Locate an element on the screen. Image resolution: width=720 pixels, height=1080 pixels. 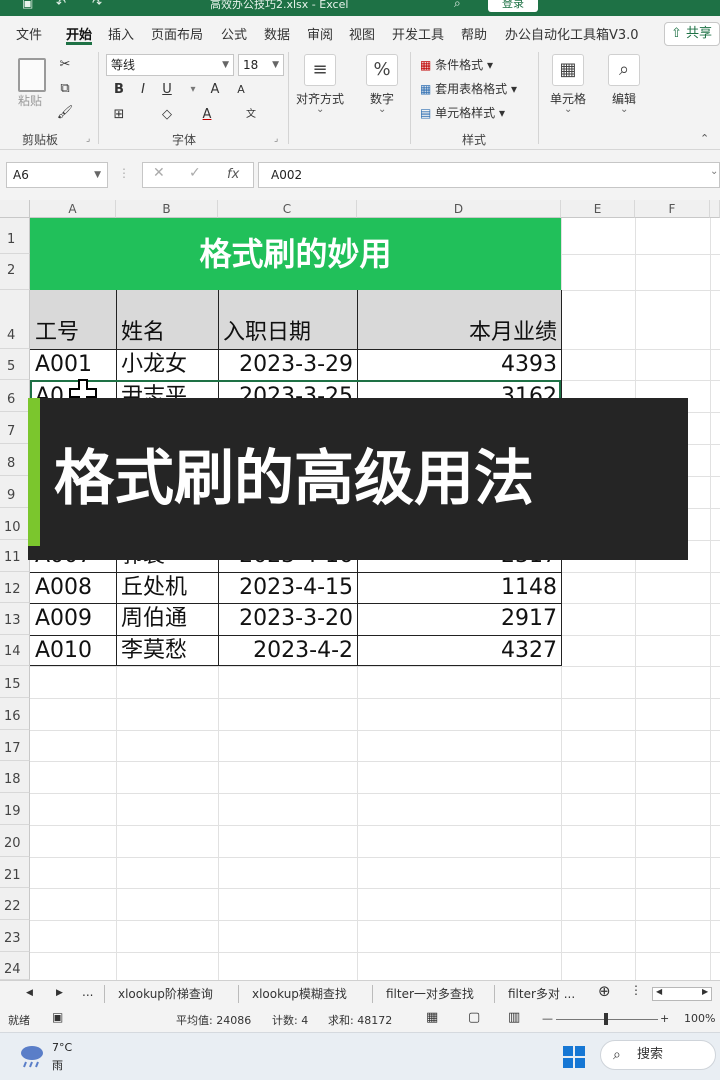
table-cell: 2917 is located at coordinates (459, 619).